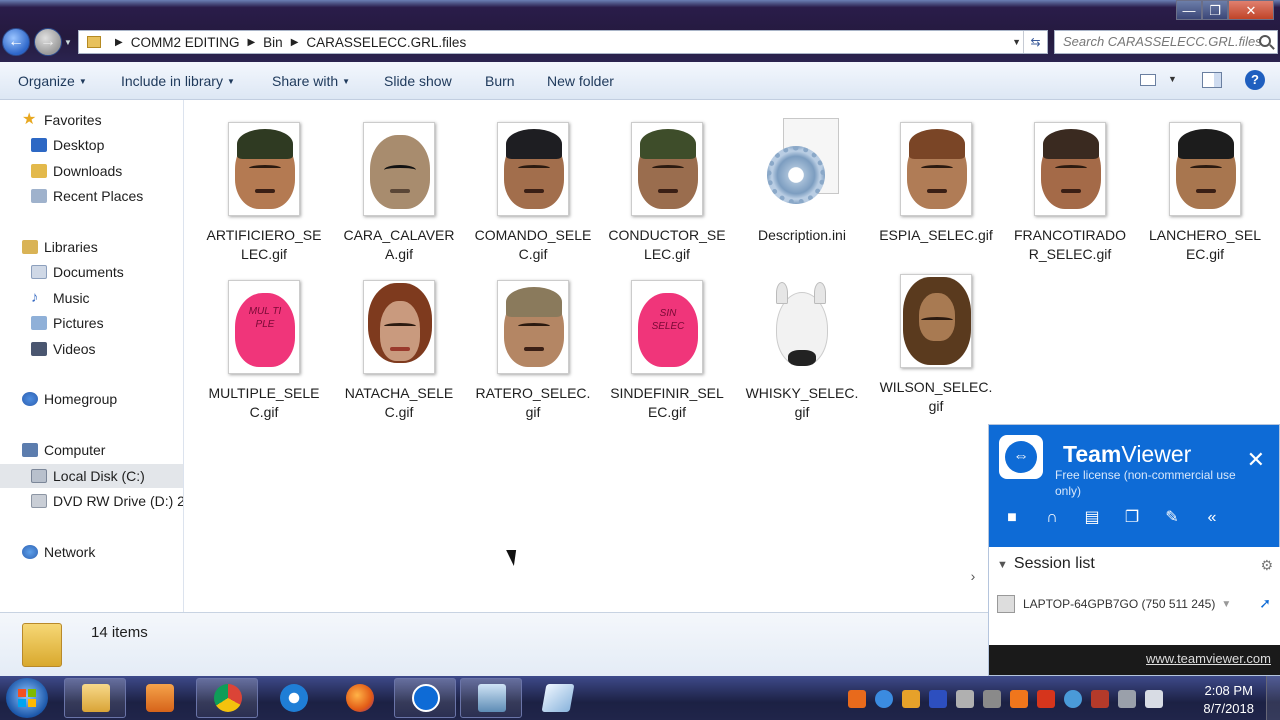  What do you see at coordinates (91, 145) in the screenshot?
I see `sidebar-item-desktop: Desktop` at bounding box center [91, 145].